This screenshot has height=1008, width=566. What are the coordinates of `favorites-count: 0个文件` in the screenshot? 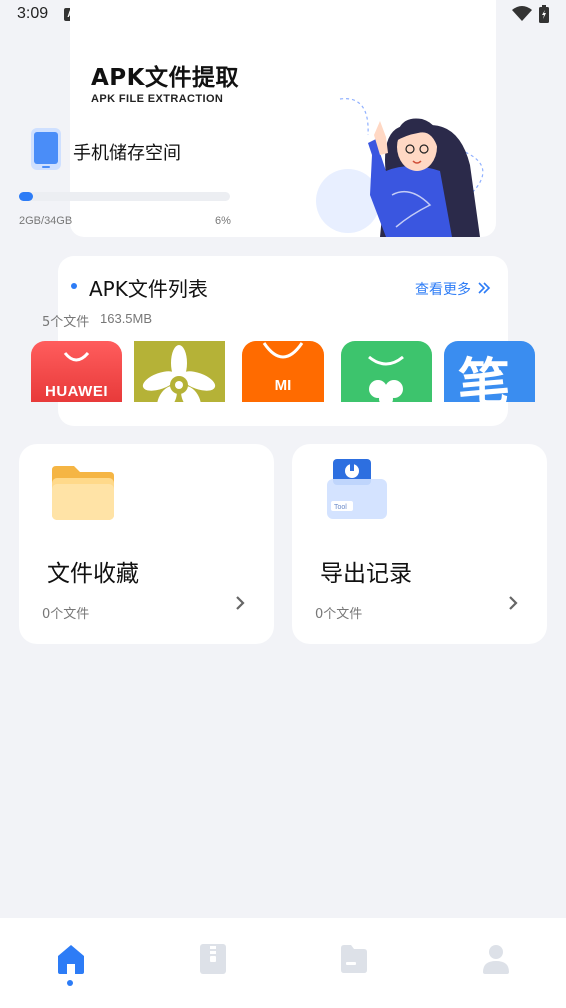 It's located at (66, 614).